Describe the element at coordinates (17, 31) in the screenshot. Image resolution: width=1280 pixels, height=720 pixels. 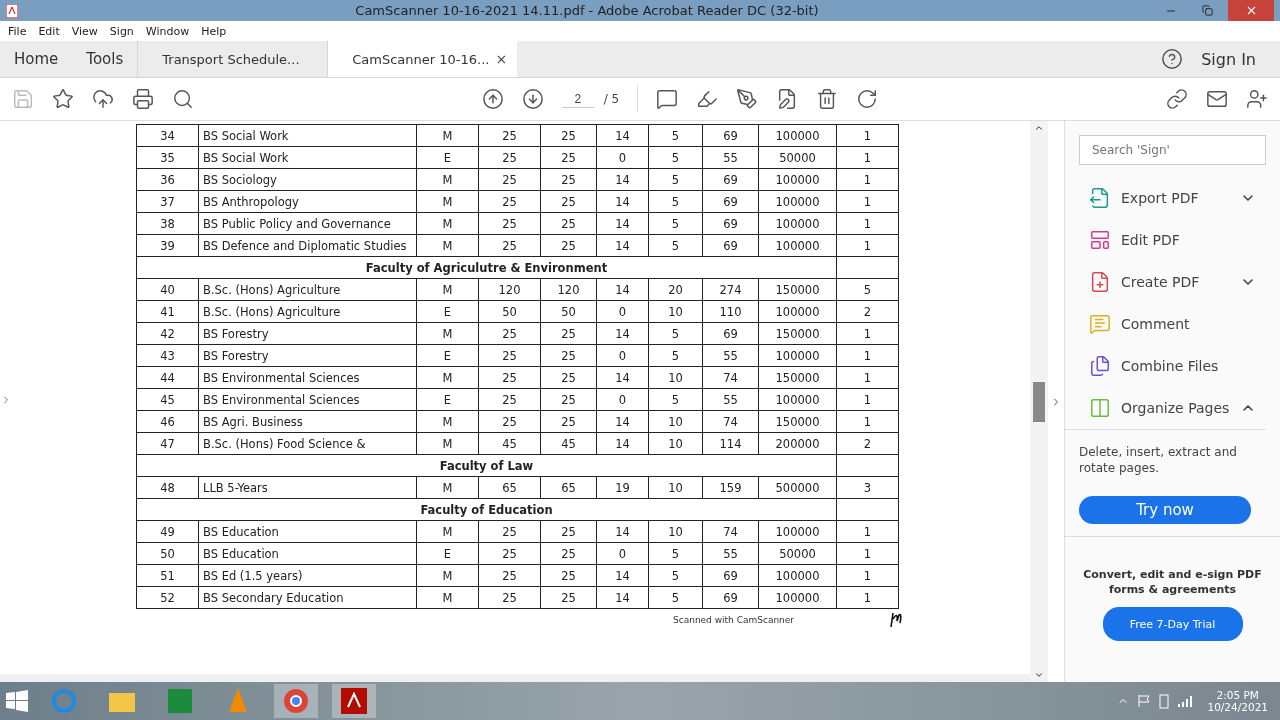
I see `menu-item: File` at that location.